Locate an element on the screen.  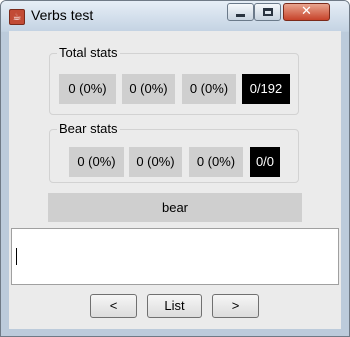
text-caret is located at coordinates (16, 256).